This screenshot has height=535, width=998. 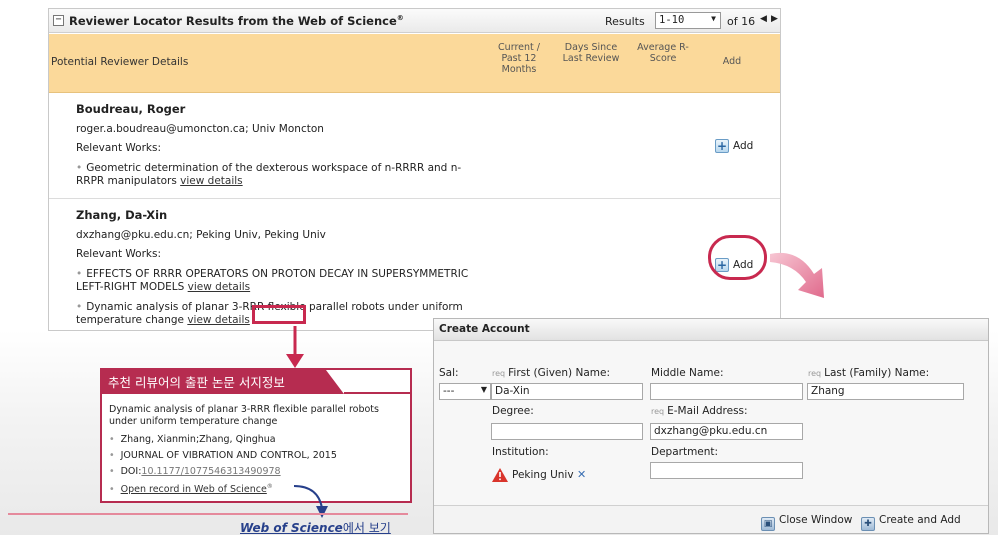 What do you see at coordinates (192, 439) in the screenshot?
I see `paper-authors: • Zhang, Xianmin;Zhang, Qinghua` at bounding box center [192, 439].